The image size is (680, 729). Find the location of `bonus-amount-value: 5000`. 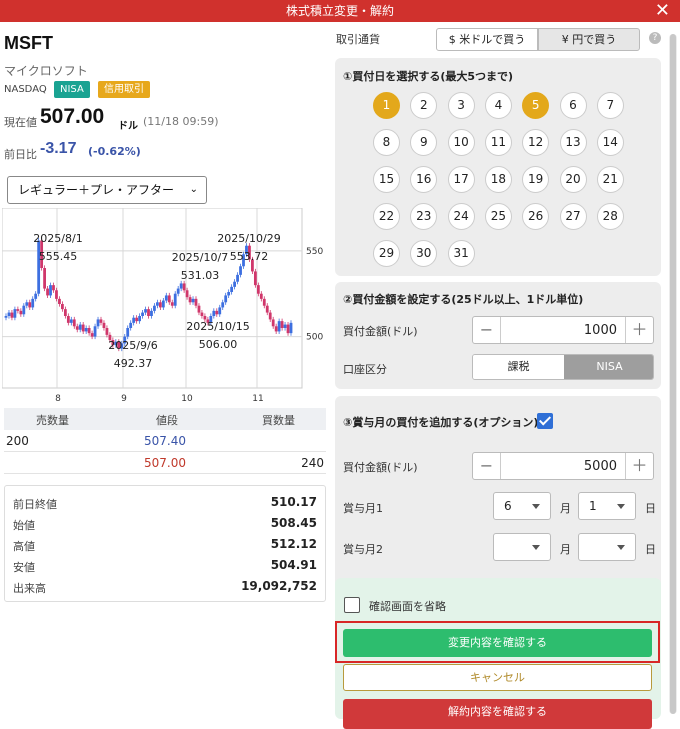

bonus-amount-value: 5000 is located at coordinates (600, 466).